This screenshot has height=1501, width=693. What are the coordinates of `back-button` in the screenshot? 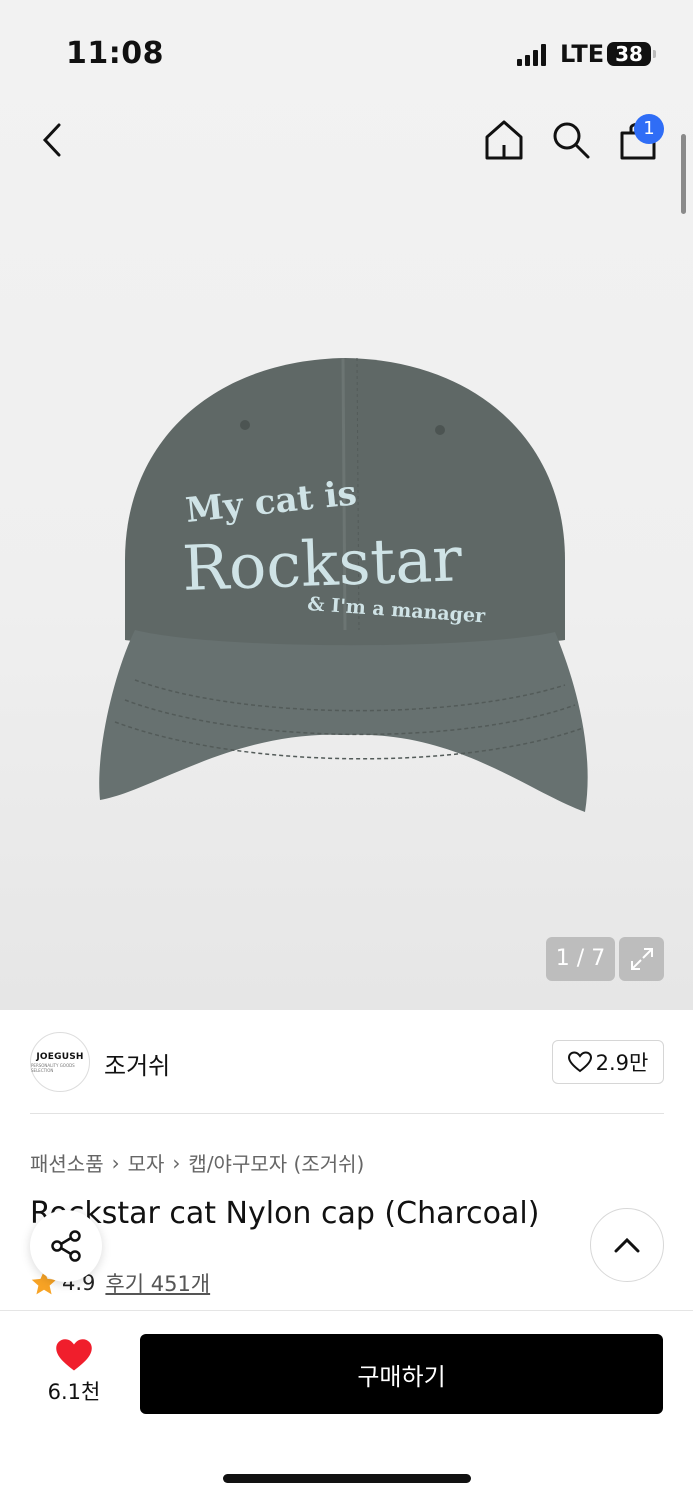 It's located at (52, 140).